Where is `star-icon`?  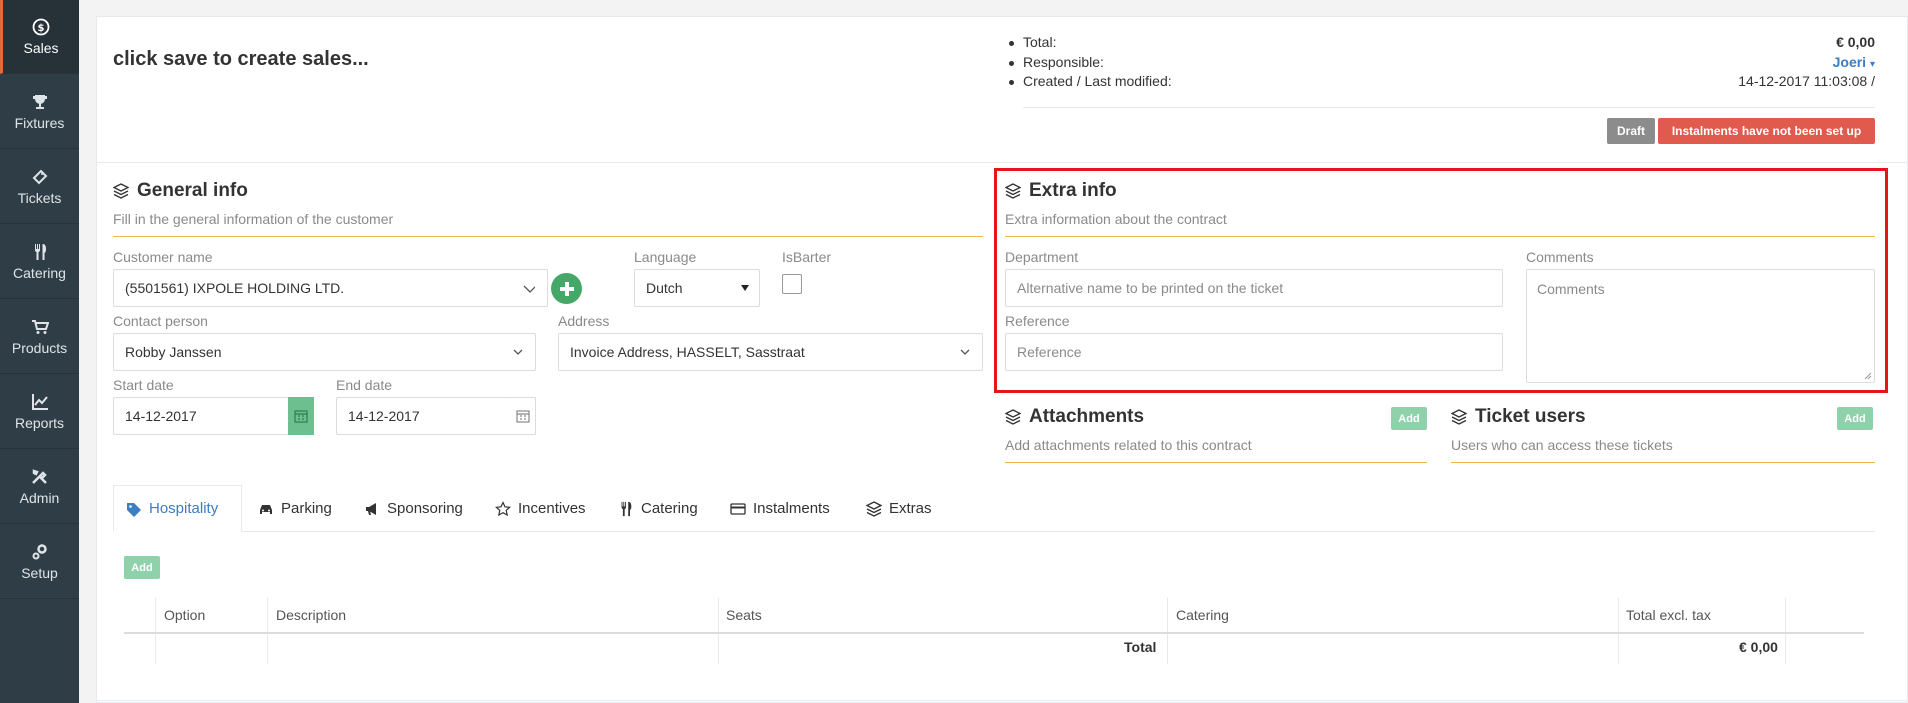
star-icon is located at coordinates (503, 508).